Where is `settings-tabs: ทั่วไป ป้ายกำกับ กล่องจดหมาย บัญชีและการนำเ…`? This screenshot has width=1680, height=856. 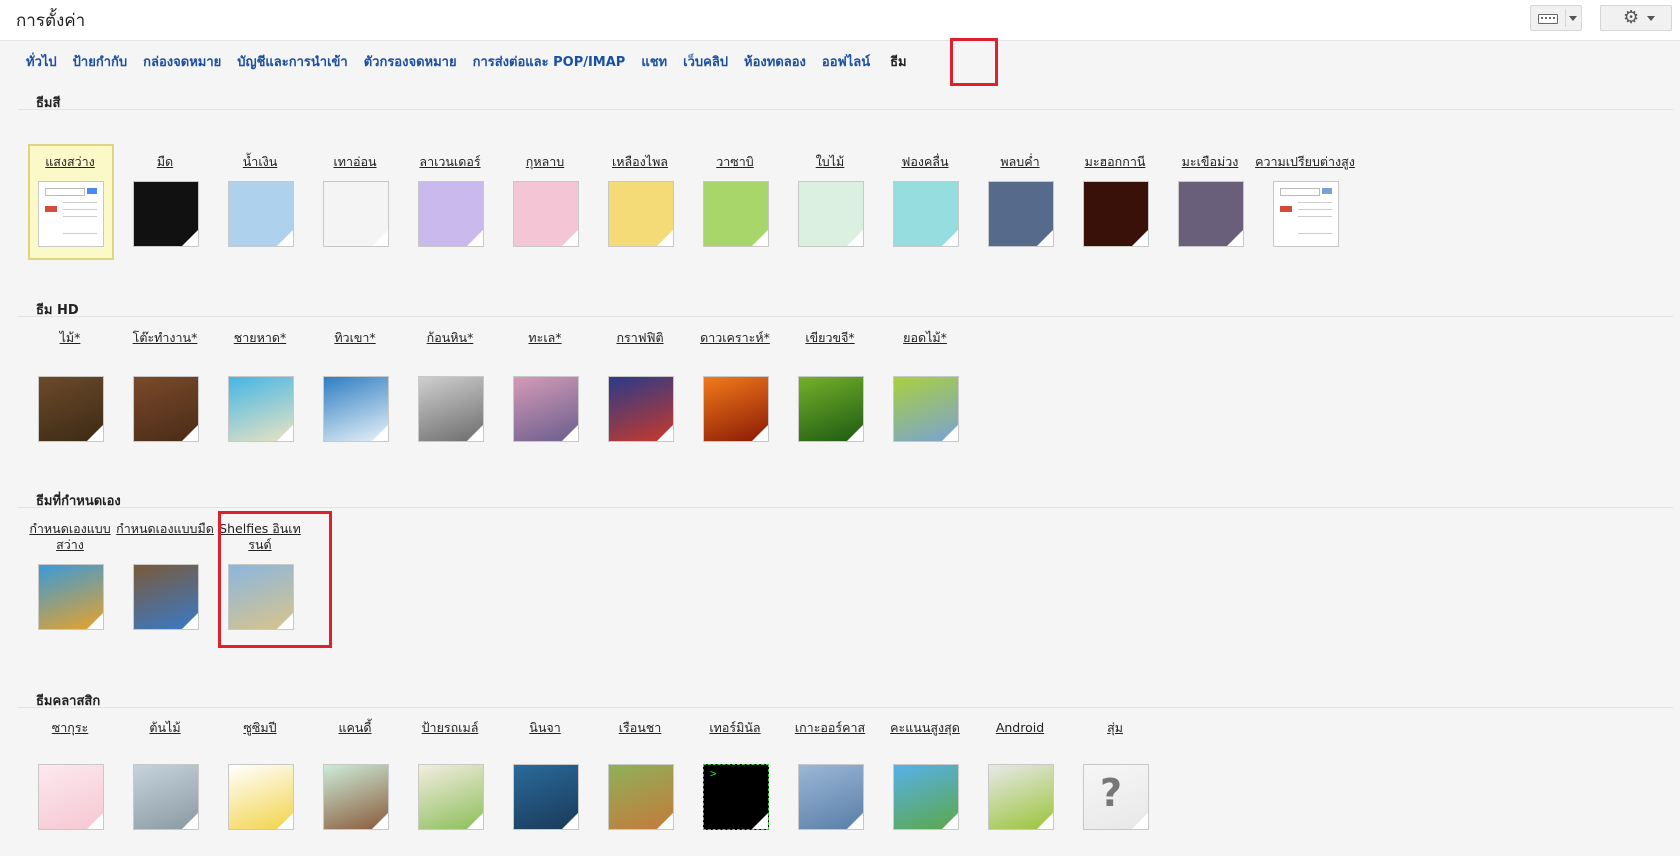
settings-tabs: ทั่วไป ป้ายกำกับ กล่องจดหมาย บัญชีและการนำเ… is located at coordinates (474, 63).